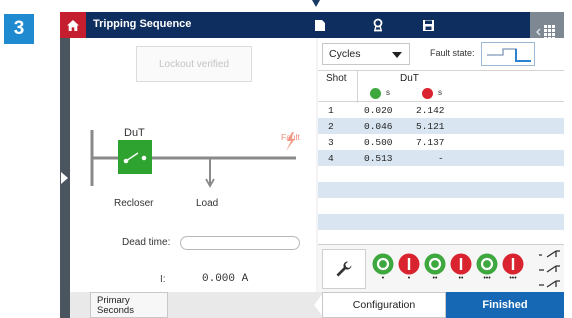  What do you see at coordinates (336, 78) in the screenshot?
I see `column-header-shot: Shot` at bounding box center [336, 78].